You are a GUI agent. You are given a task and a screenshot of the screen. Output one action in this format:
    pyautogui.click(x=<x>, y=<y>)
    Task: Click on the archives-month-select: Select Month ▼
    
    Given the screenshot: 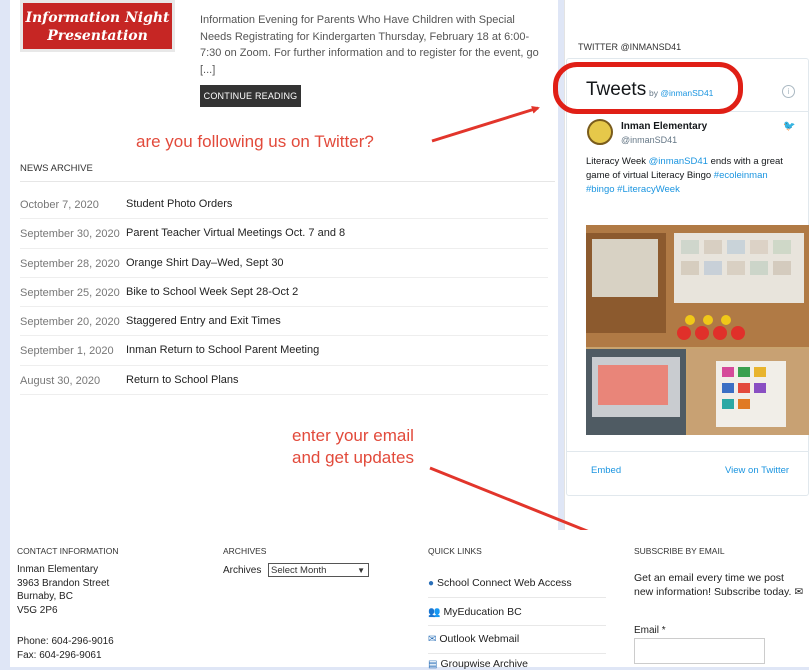 What is the action you would take?
    pyautogui.click(x=318, y=570)
    